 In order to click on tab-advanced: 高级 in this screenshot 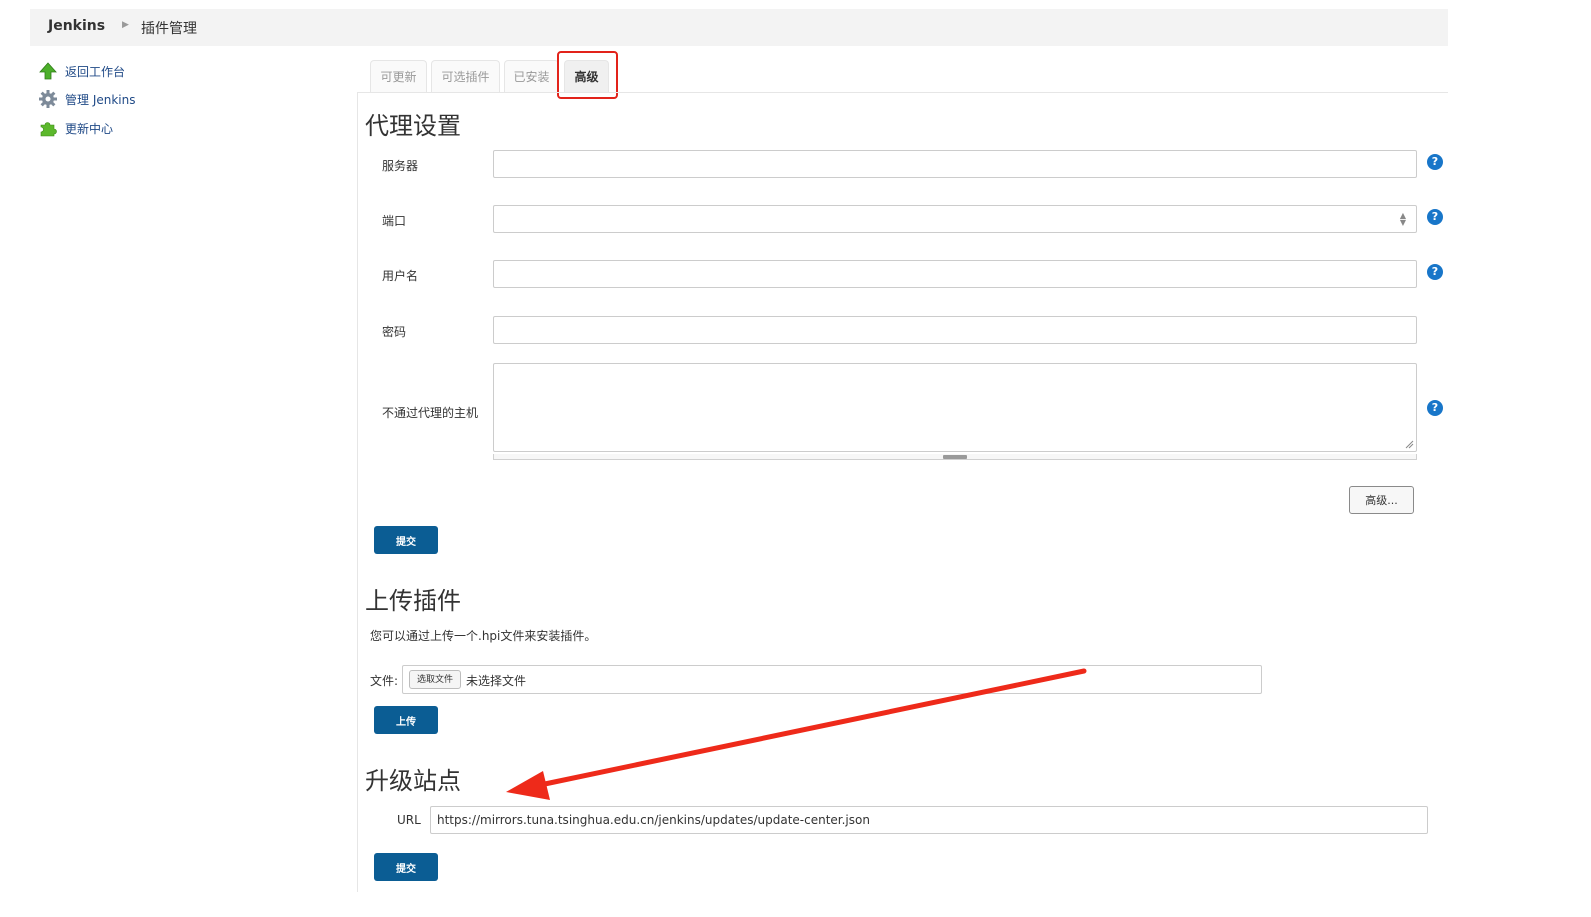, I will do `click(586, 76)`.